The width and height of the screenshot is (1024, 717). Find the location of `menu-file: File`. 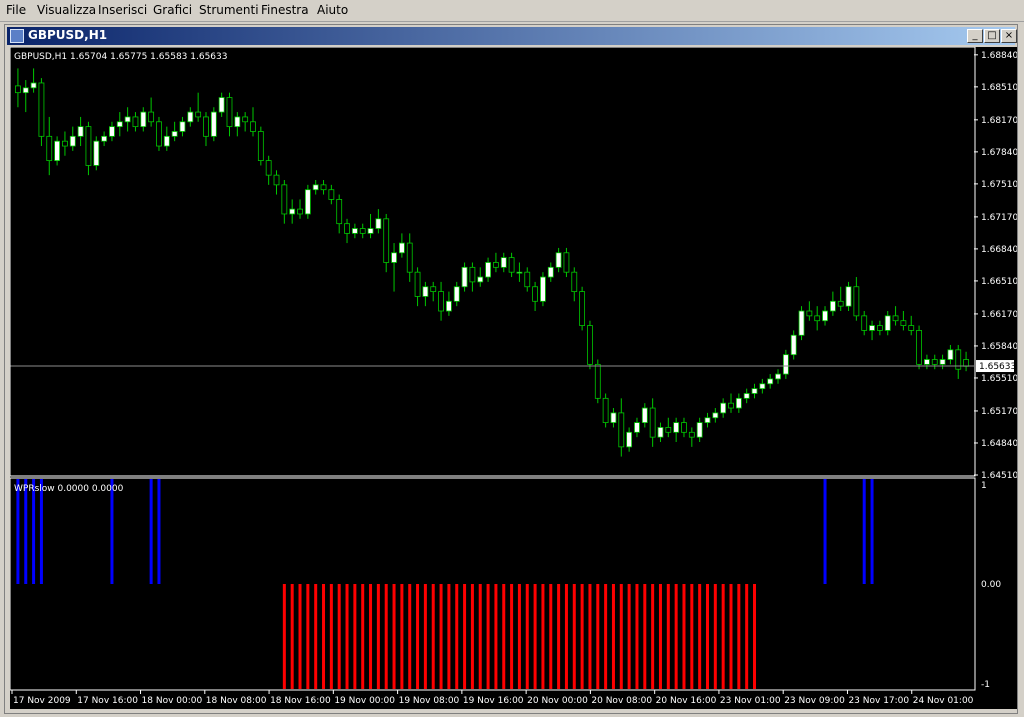

menu-file: File is located at coordinates (16, 10).